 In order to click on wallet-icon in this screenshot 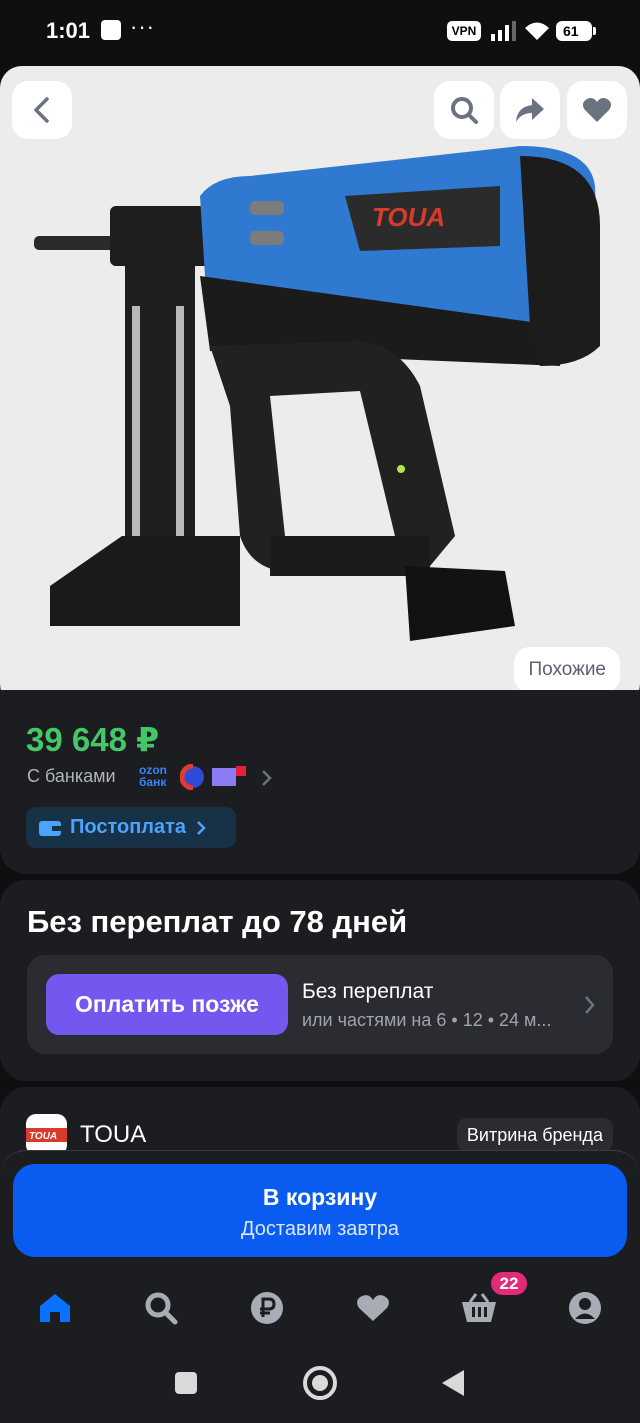, I will do `click(50, 828)`.